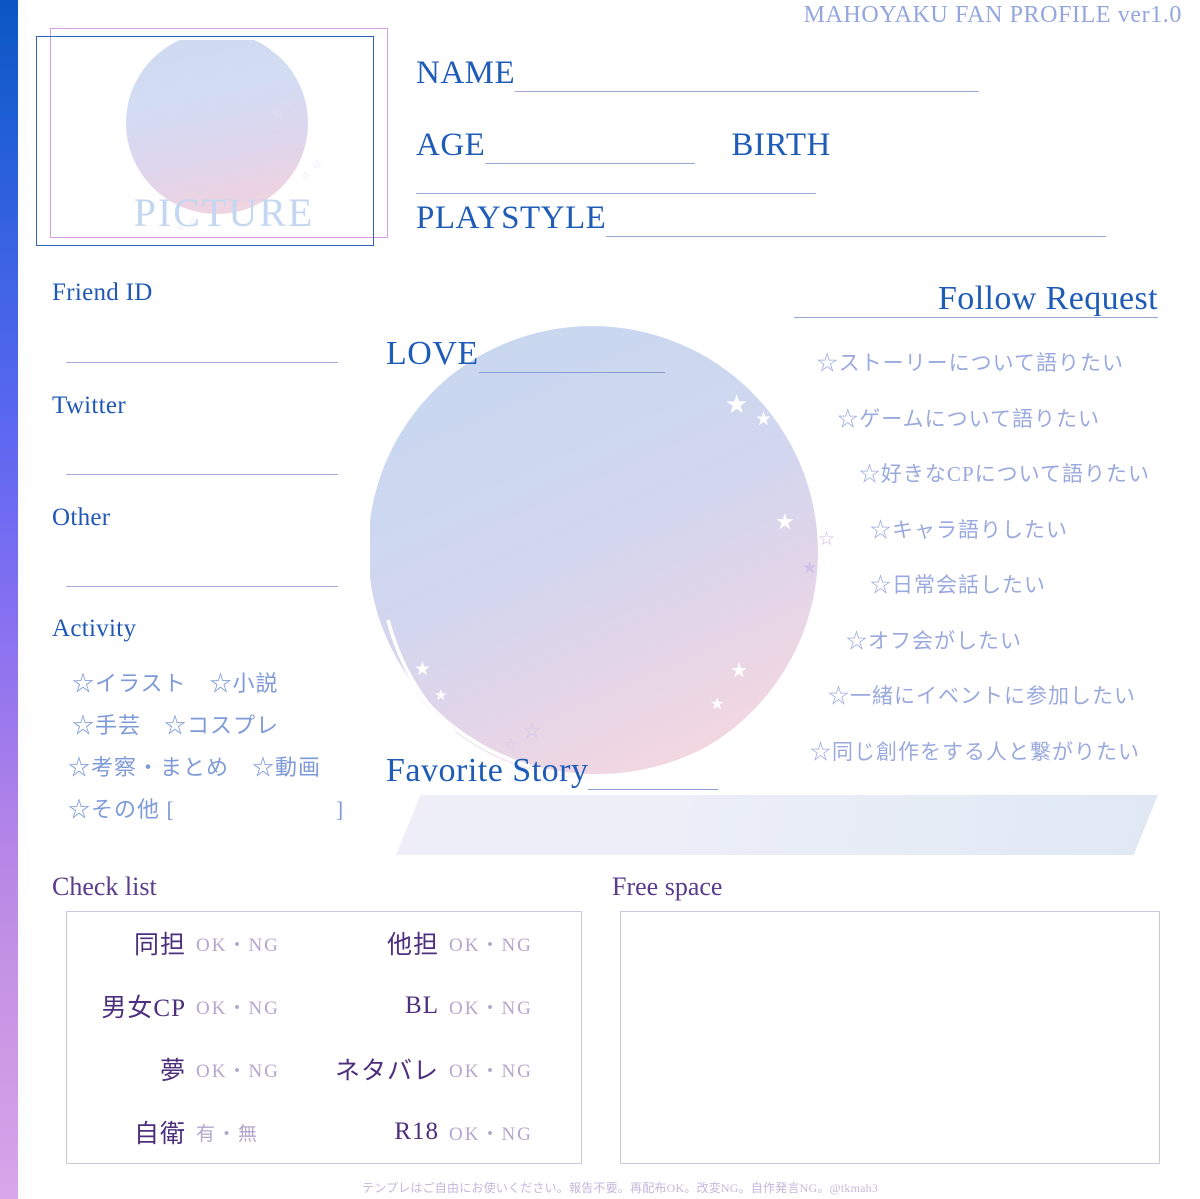 Image resolution: width=1200 pixels, height=1199 pixels. I want to click on check-list-cell: 男女CP OK・NG, so click(195, 1006).